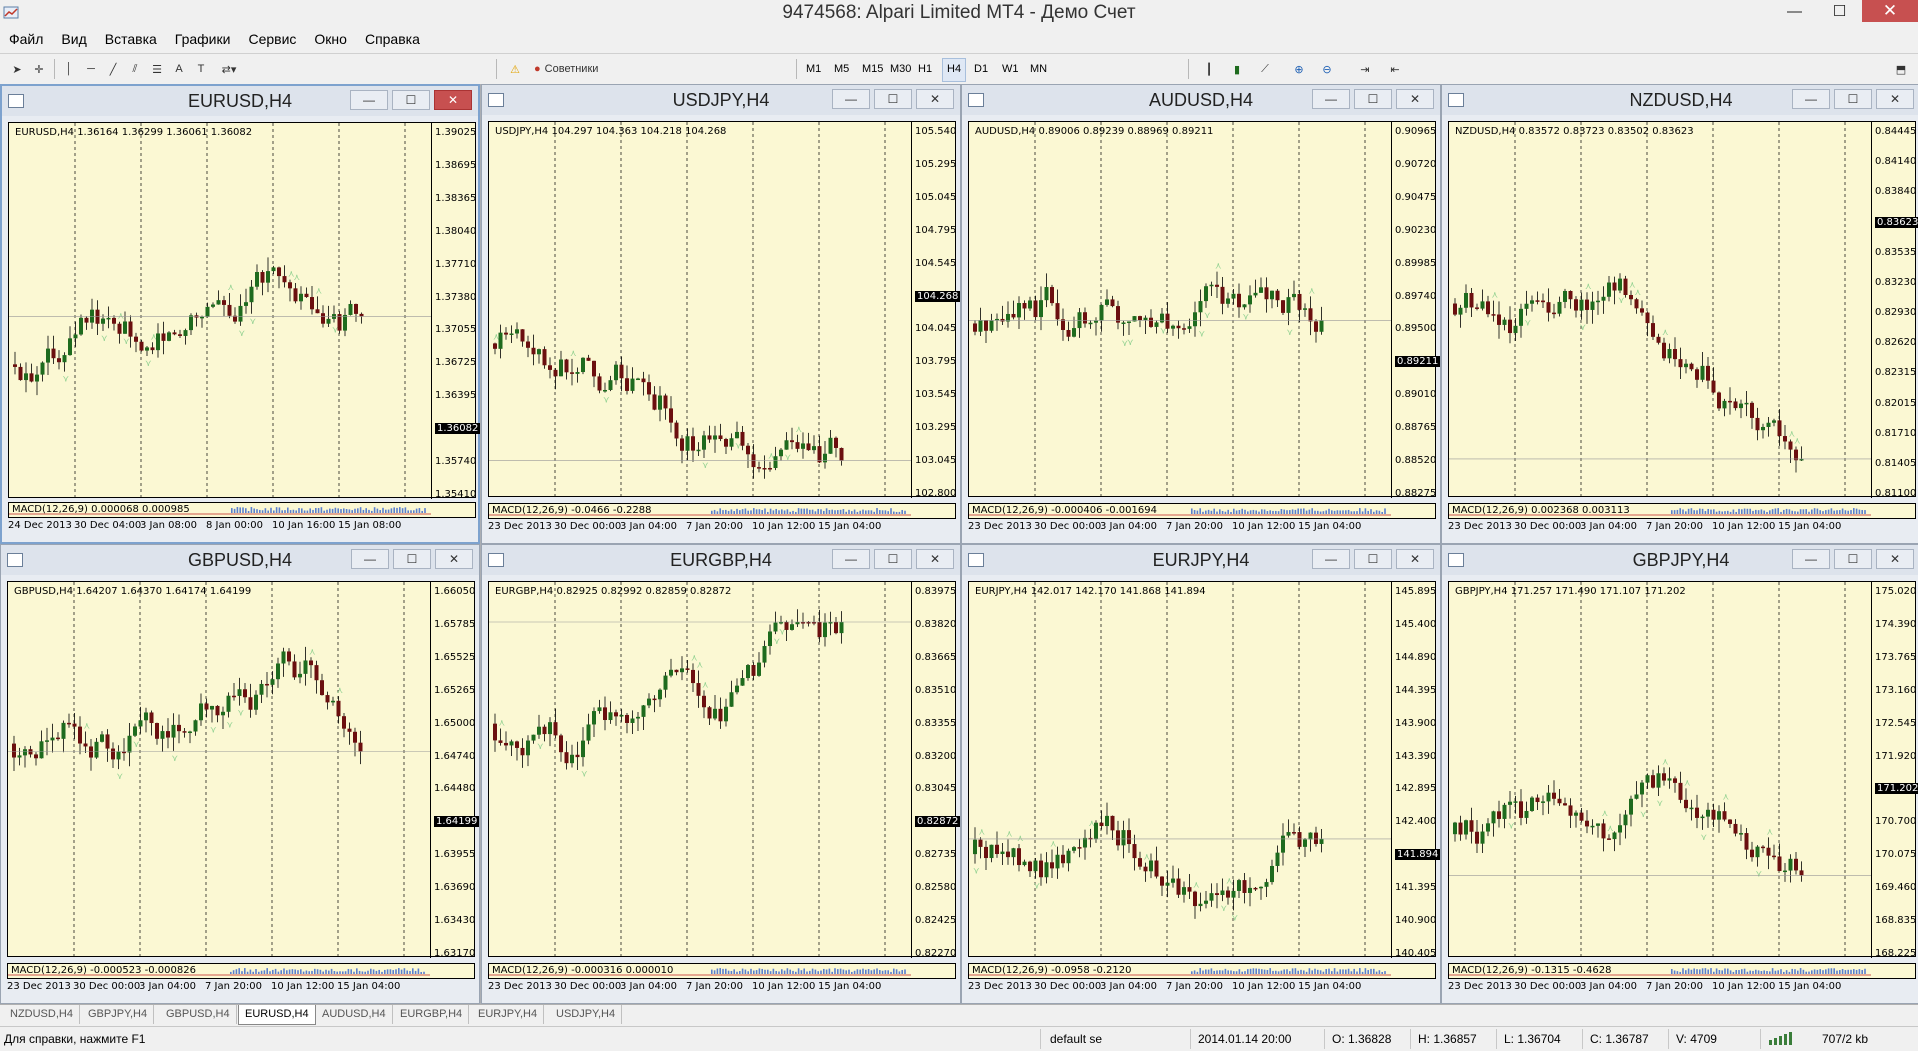 The image size is (1918, 1051). Describe the element at coordinates (721, 560) in the screenshot. I see `chart-window-titlebar: EURGBP,H4 — ☐ ✕` at that location.